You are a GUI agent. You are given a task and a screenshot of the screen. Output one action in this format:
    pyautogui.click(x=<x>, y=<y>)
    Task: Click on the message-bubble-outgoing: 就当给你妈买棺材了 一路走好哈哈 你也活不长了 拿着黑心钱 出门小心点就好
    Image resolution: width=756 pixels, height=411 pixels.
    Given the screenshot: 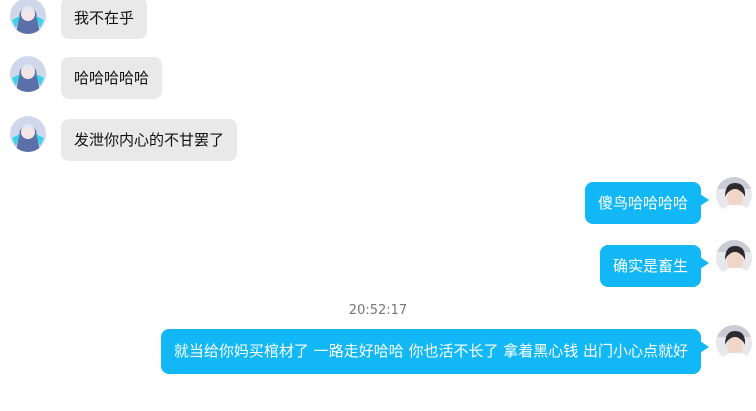 What is the action you would take?
    pyautogui.click(x=435, y=351)
    